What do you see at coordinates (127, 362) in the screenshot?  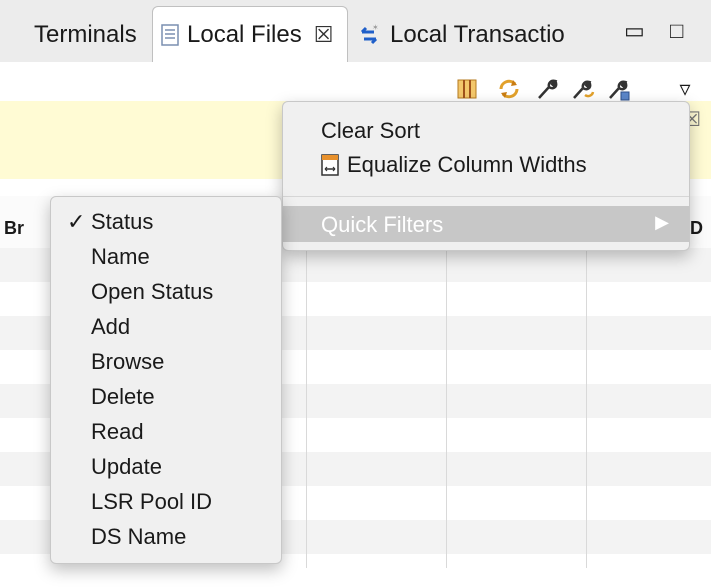 I see `column-menu-item: Browse` at bounding box center [127, 362].